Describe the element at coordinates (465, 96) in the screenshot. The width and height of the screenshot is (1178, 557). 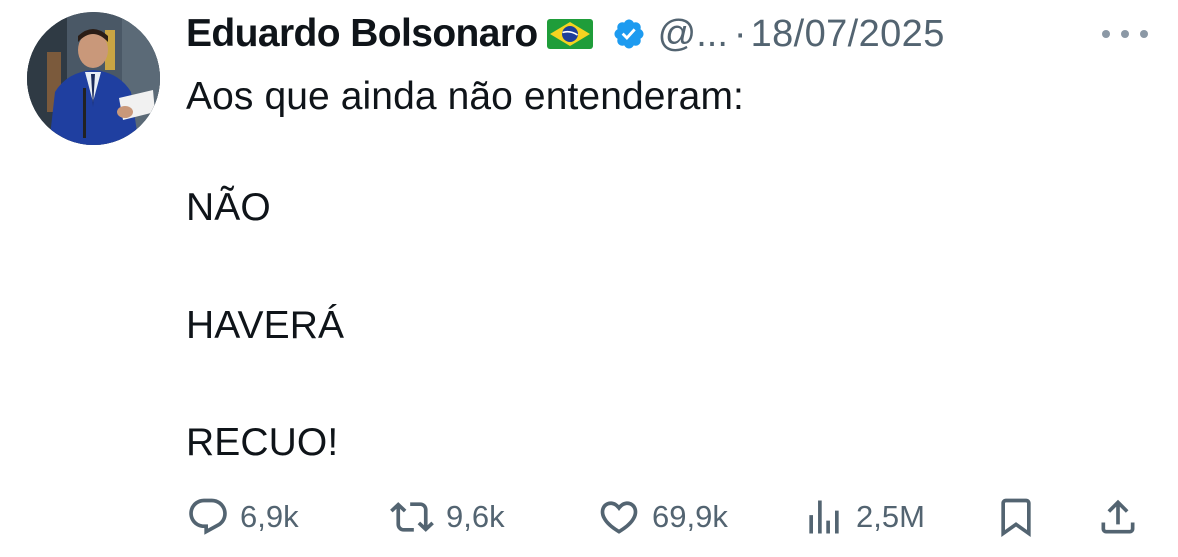
I see `tweet-text-line: Aos que ainda não entenderam:` at that location.